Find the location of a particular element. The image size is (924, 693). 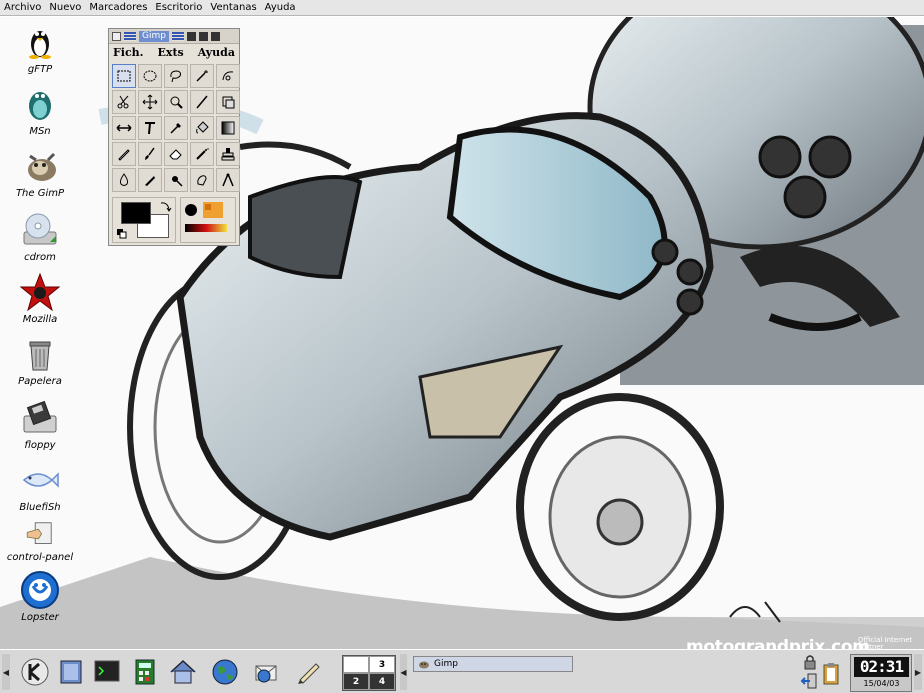

penguin-icon is located at coordinates (40, 45).